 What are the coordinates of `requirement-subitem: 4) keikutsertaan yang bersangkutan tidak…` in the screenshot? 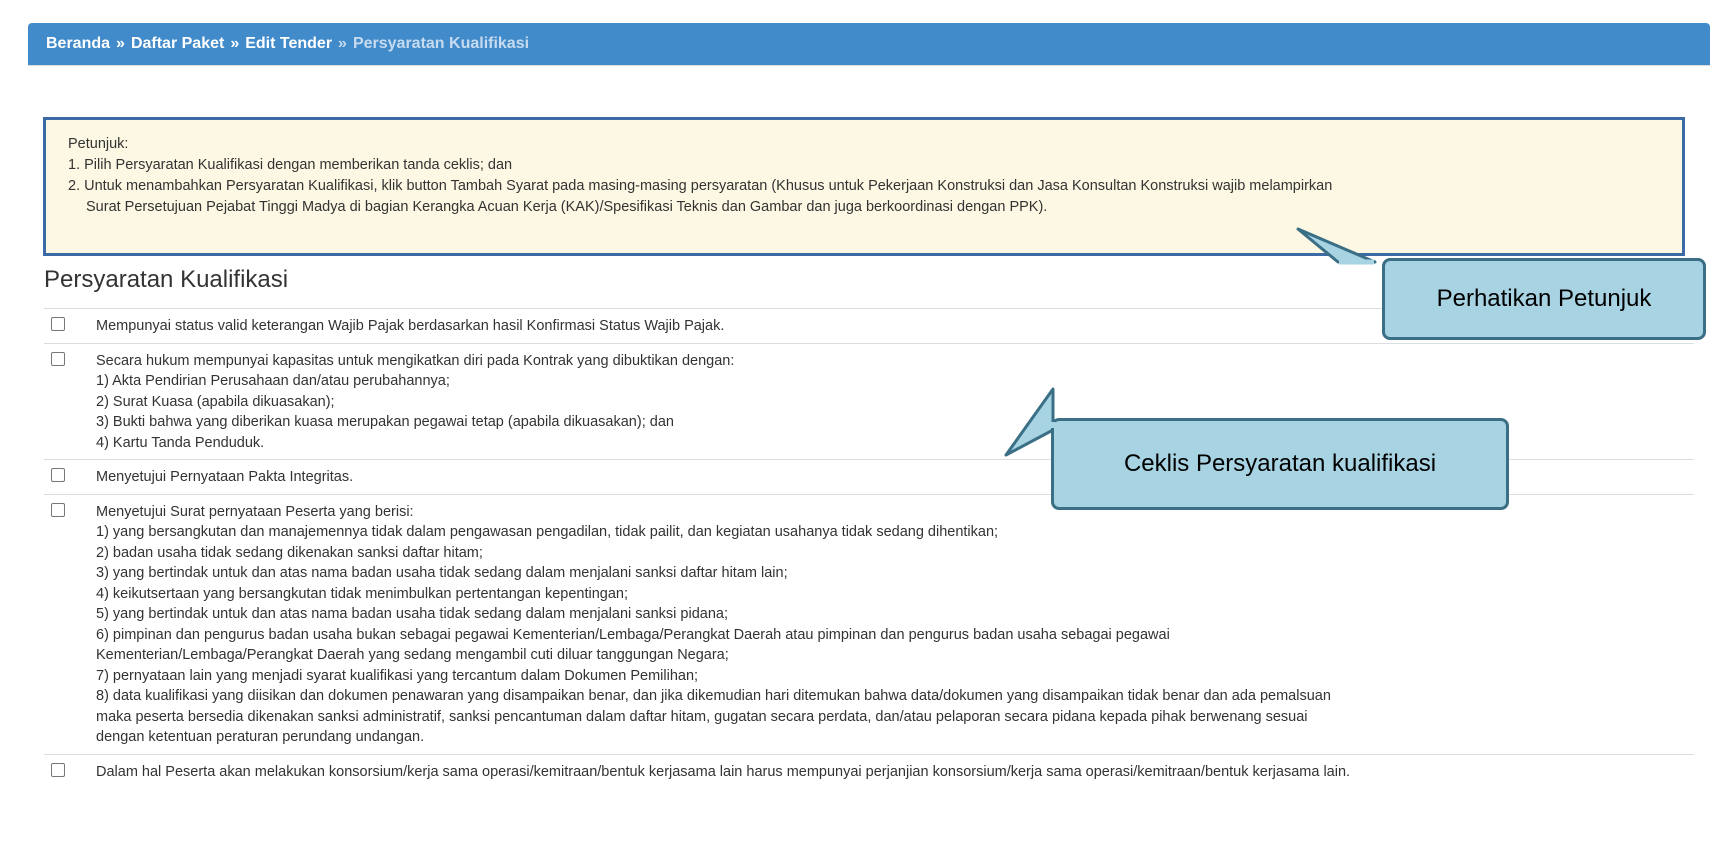 It's located at (362, 593).